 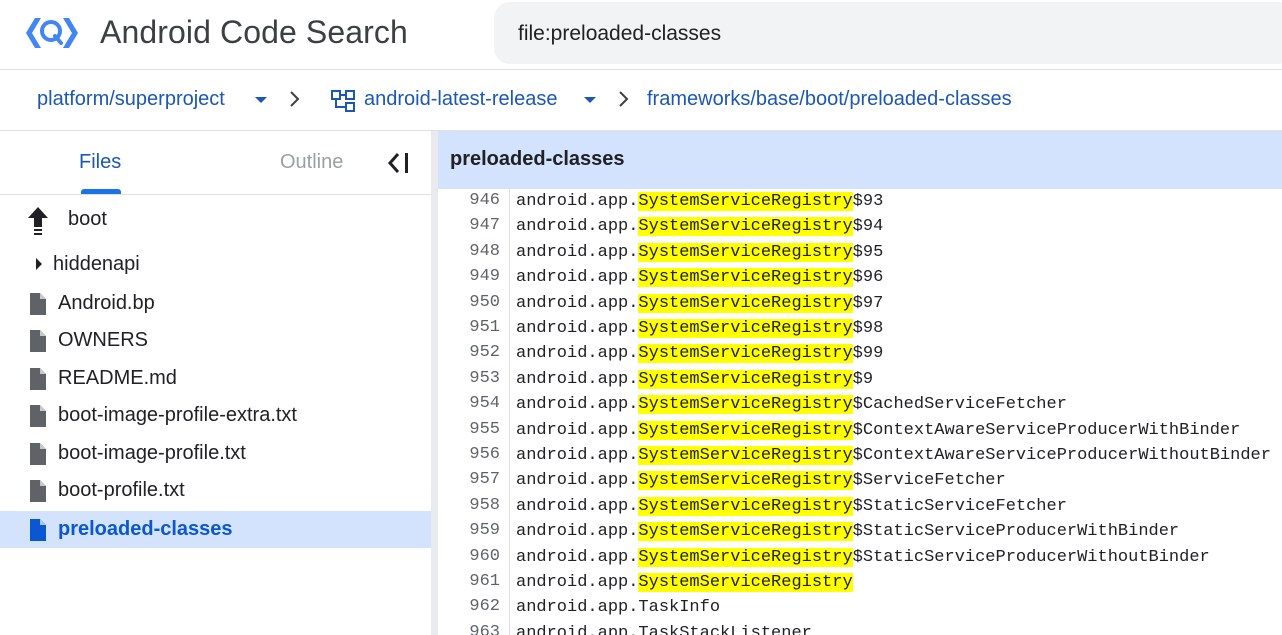 I want to click on breadcrumb-branch: android-latest-release, so click(x=460, y=99).